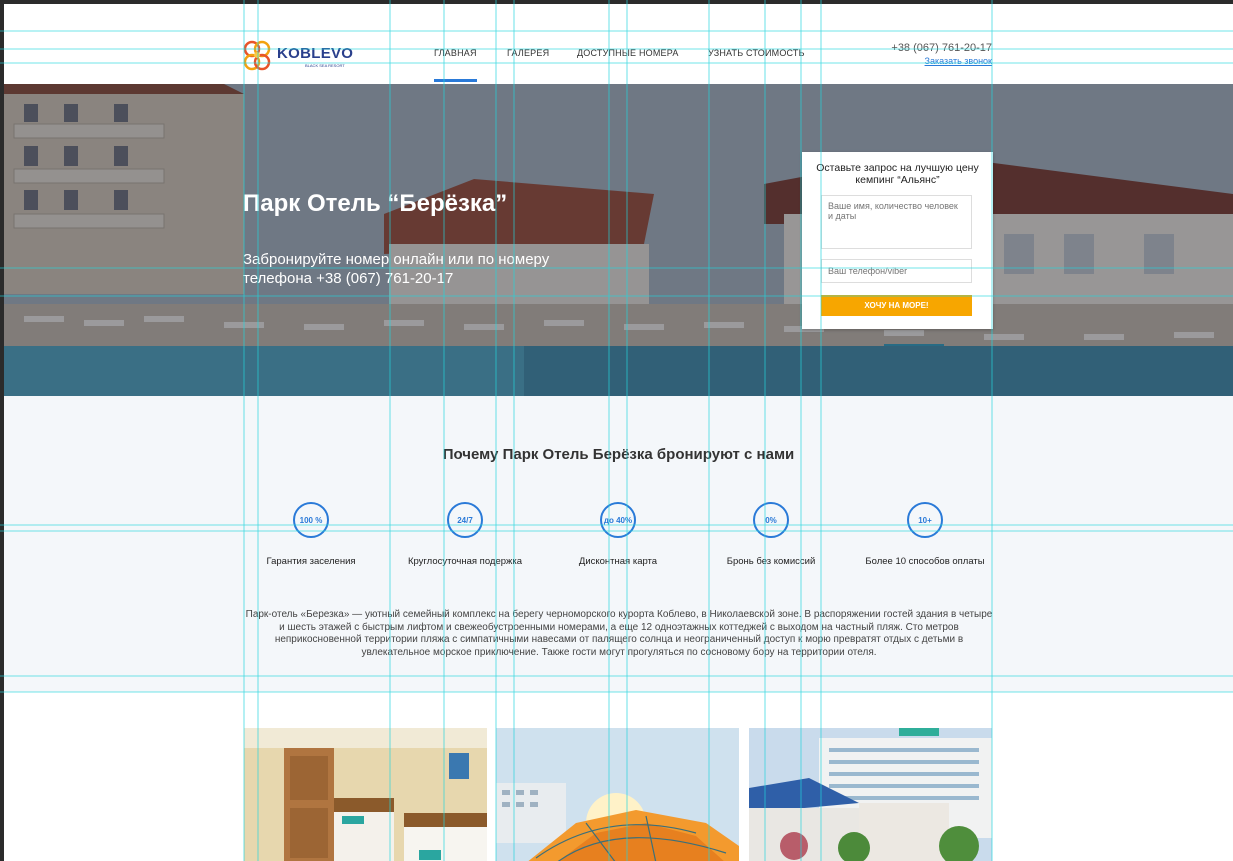  I want to click on phone-field, so click(896, 271).